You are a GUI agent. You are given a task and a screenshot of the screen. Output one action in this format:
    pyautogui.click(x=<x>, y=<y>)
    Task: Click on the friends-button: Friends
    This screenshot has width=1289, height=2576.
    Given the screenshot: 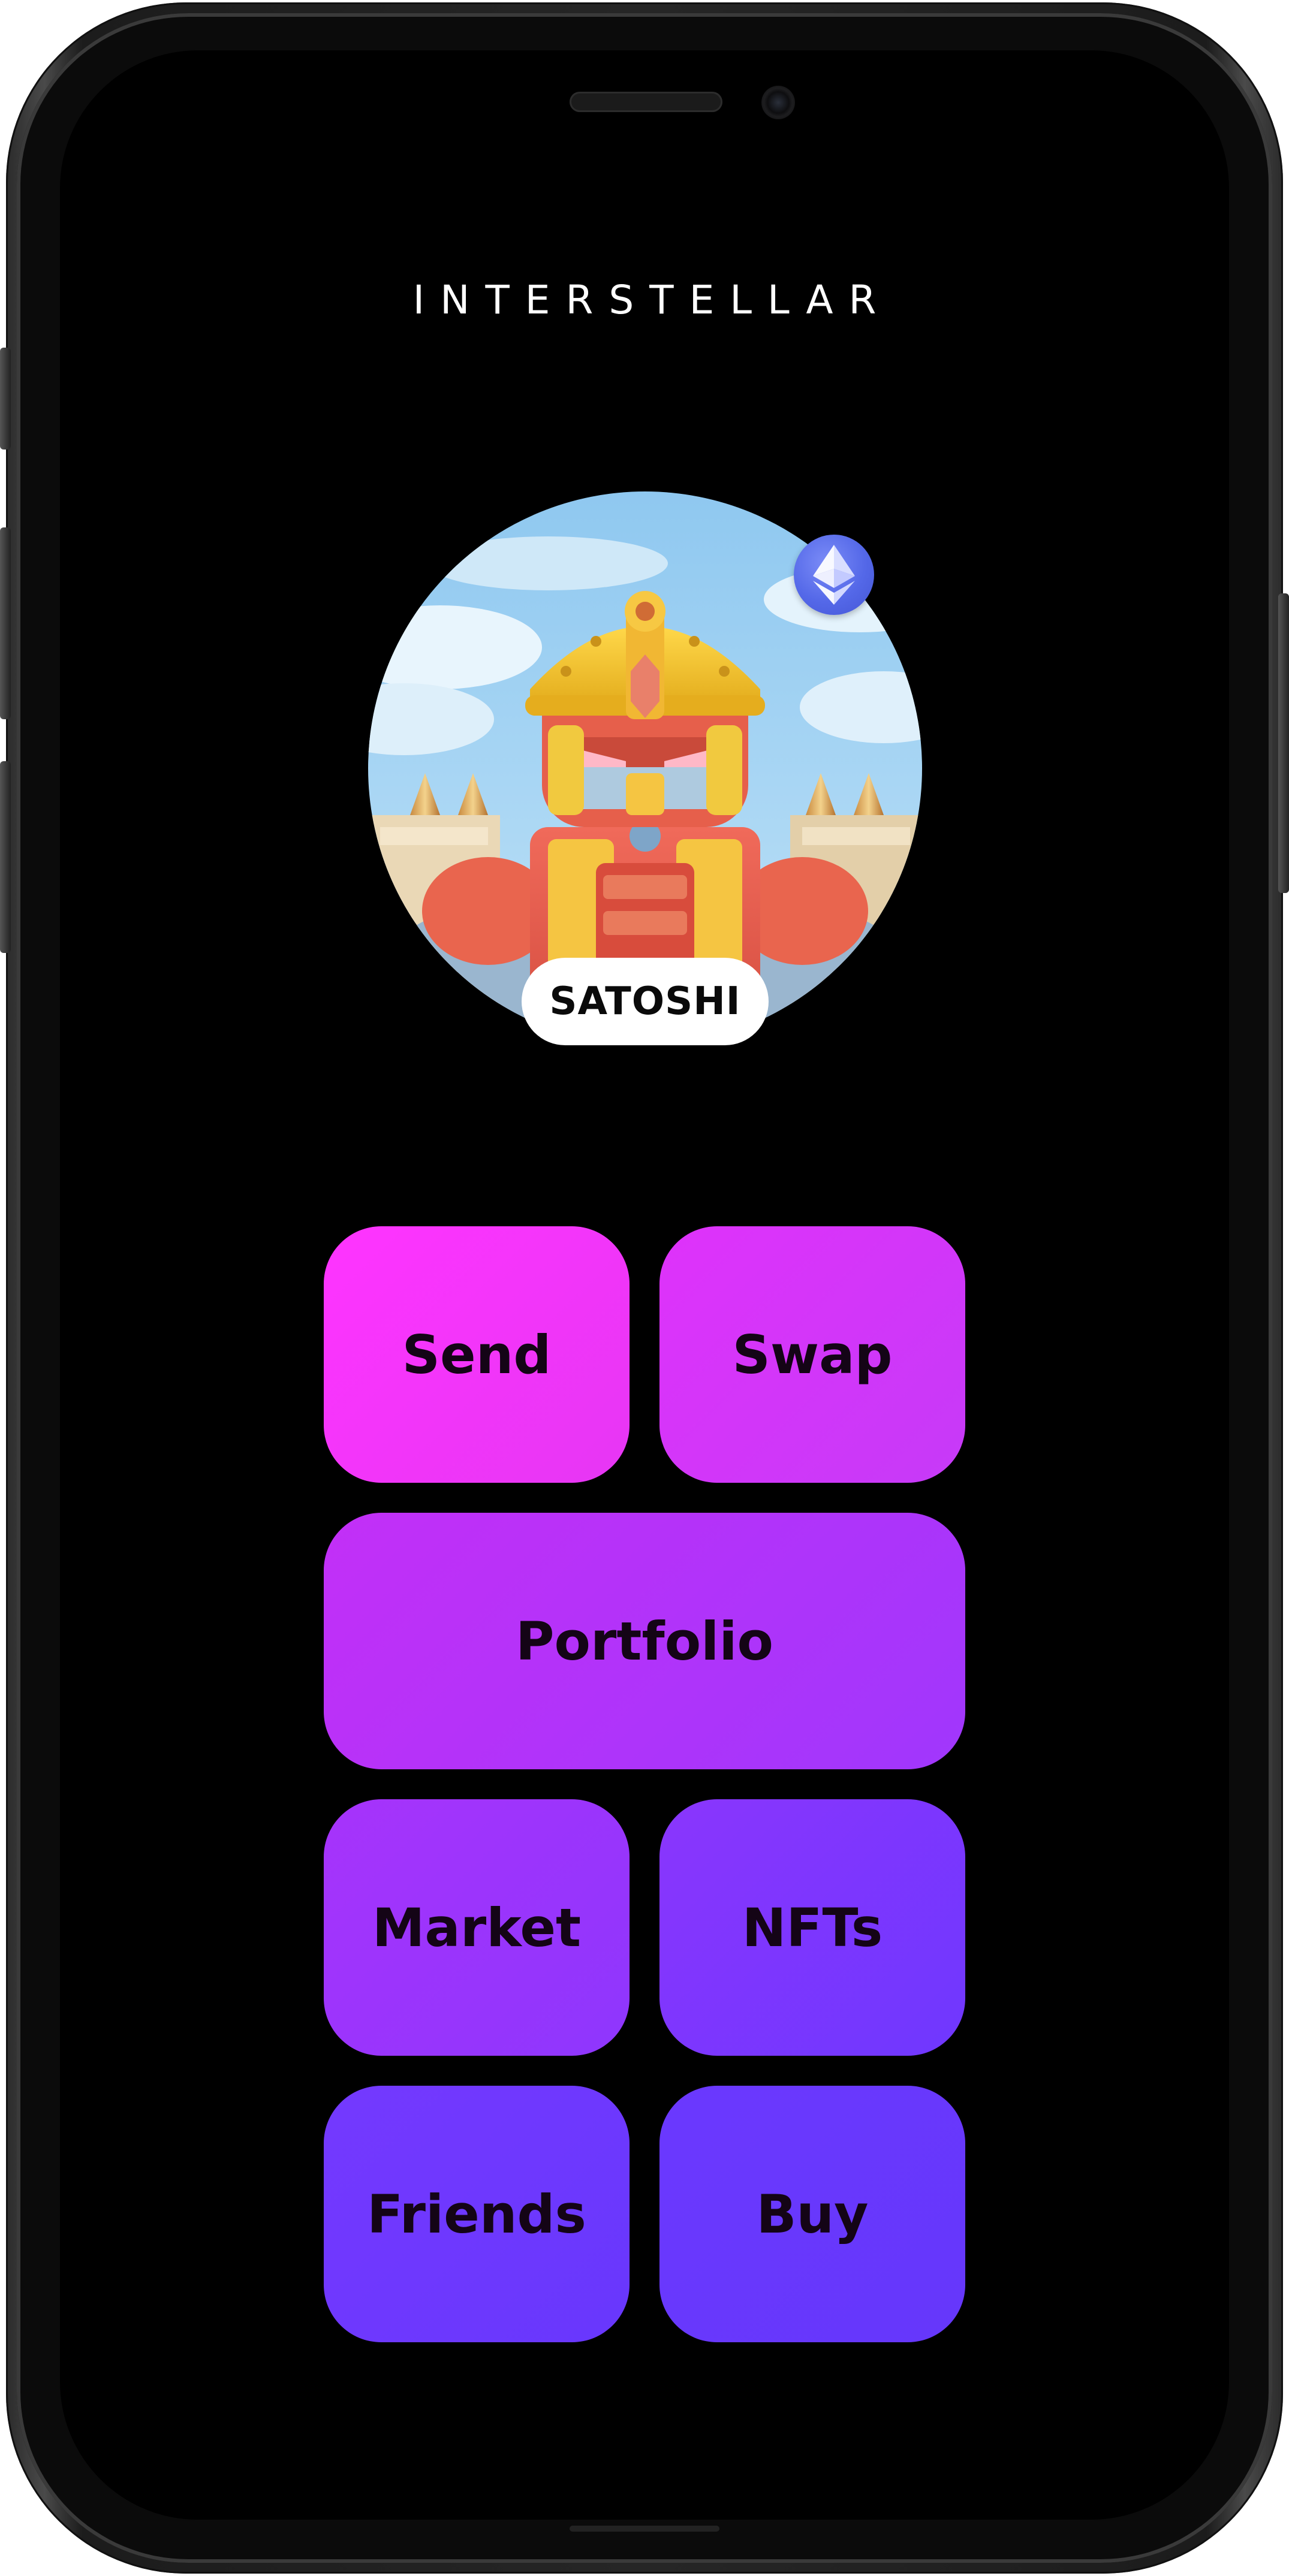 What is the action you would take?
    pyautogui.click(x=477, y=2214)
    